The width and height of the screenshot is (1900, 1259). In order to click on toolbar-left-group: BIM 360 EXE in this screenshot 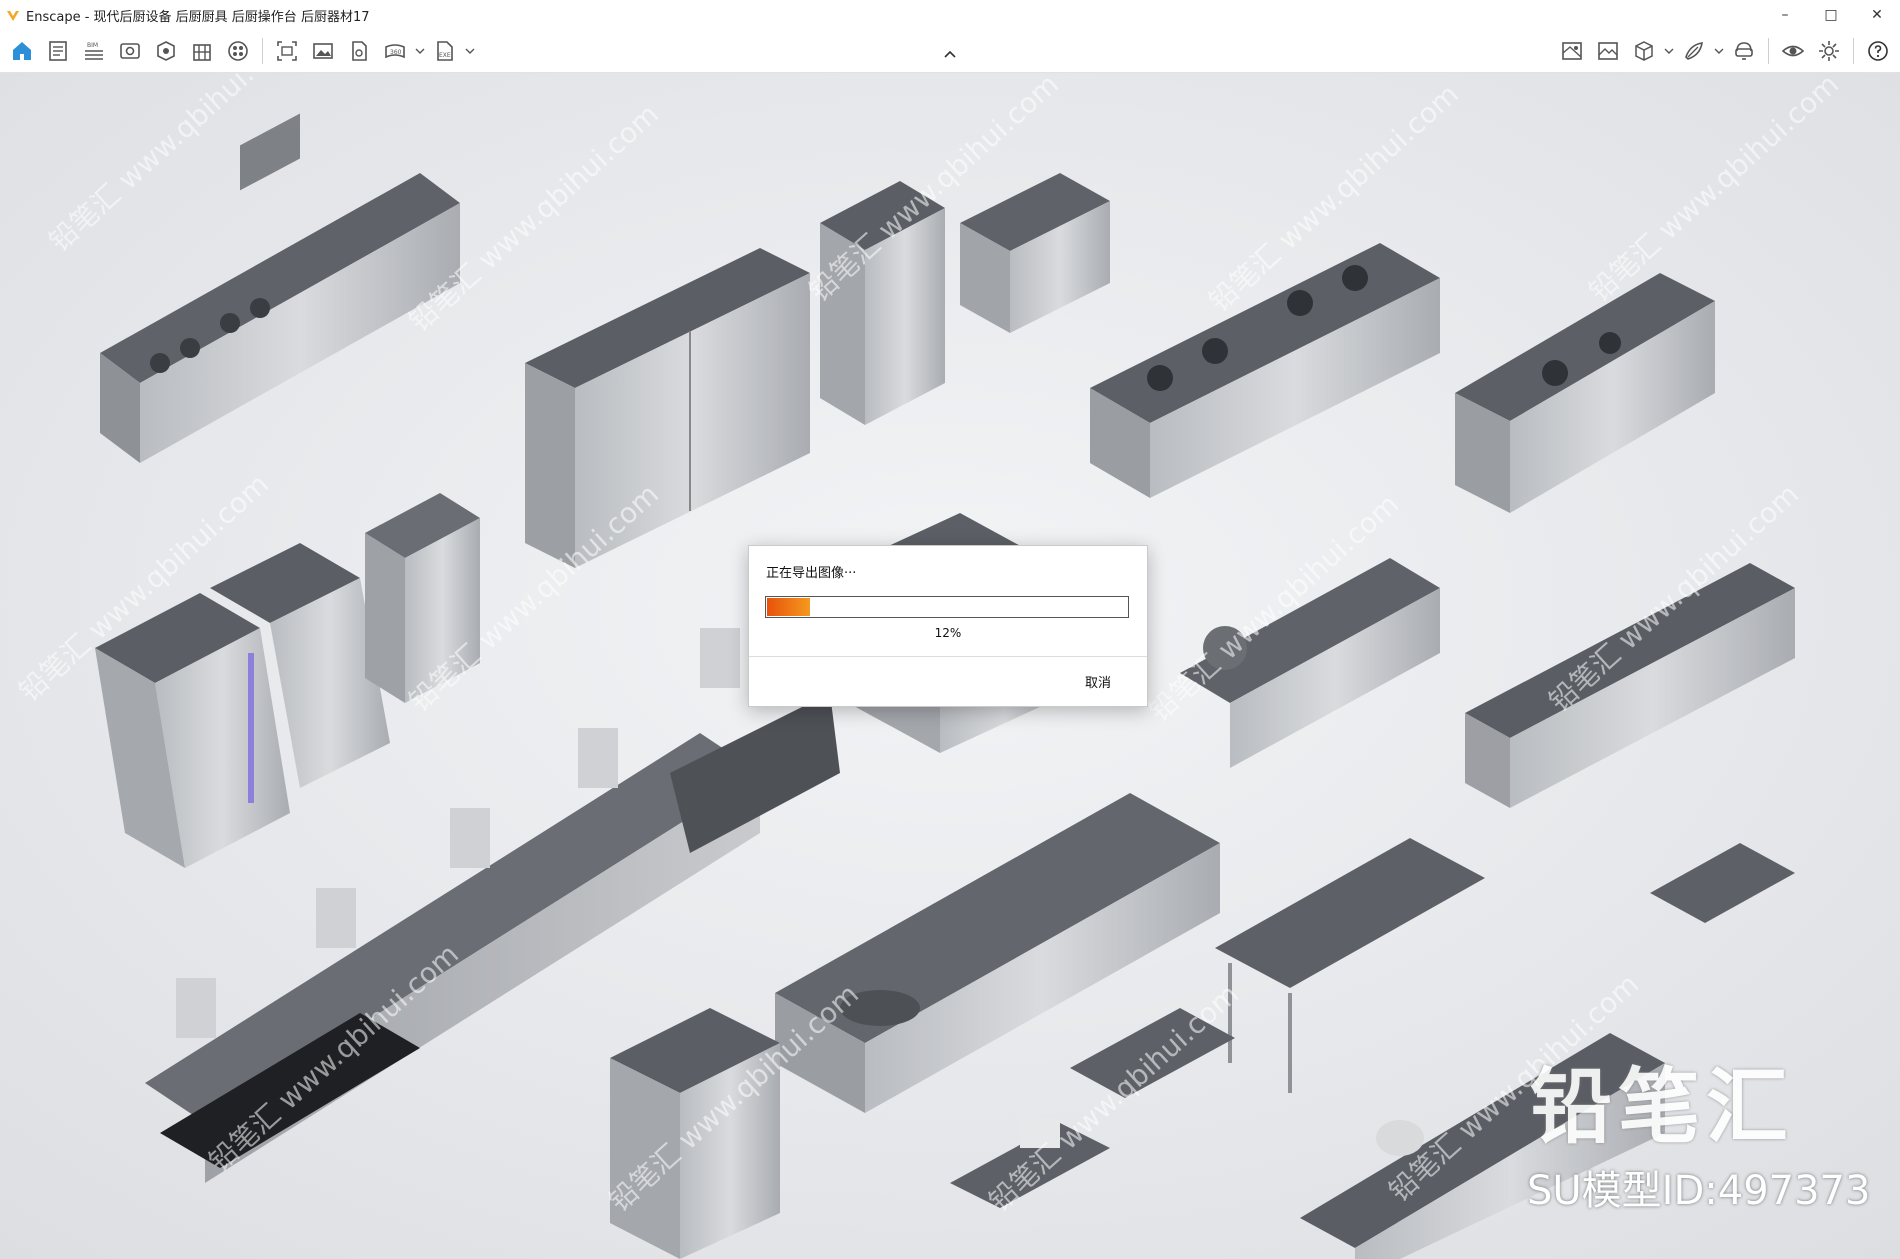, I will do `click(240, 51)`.